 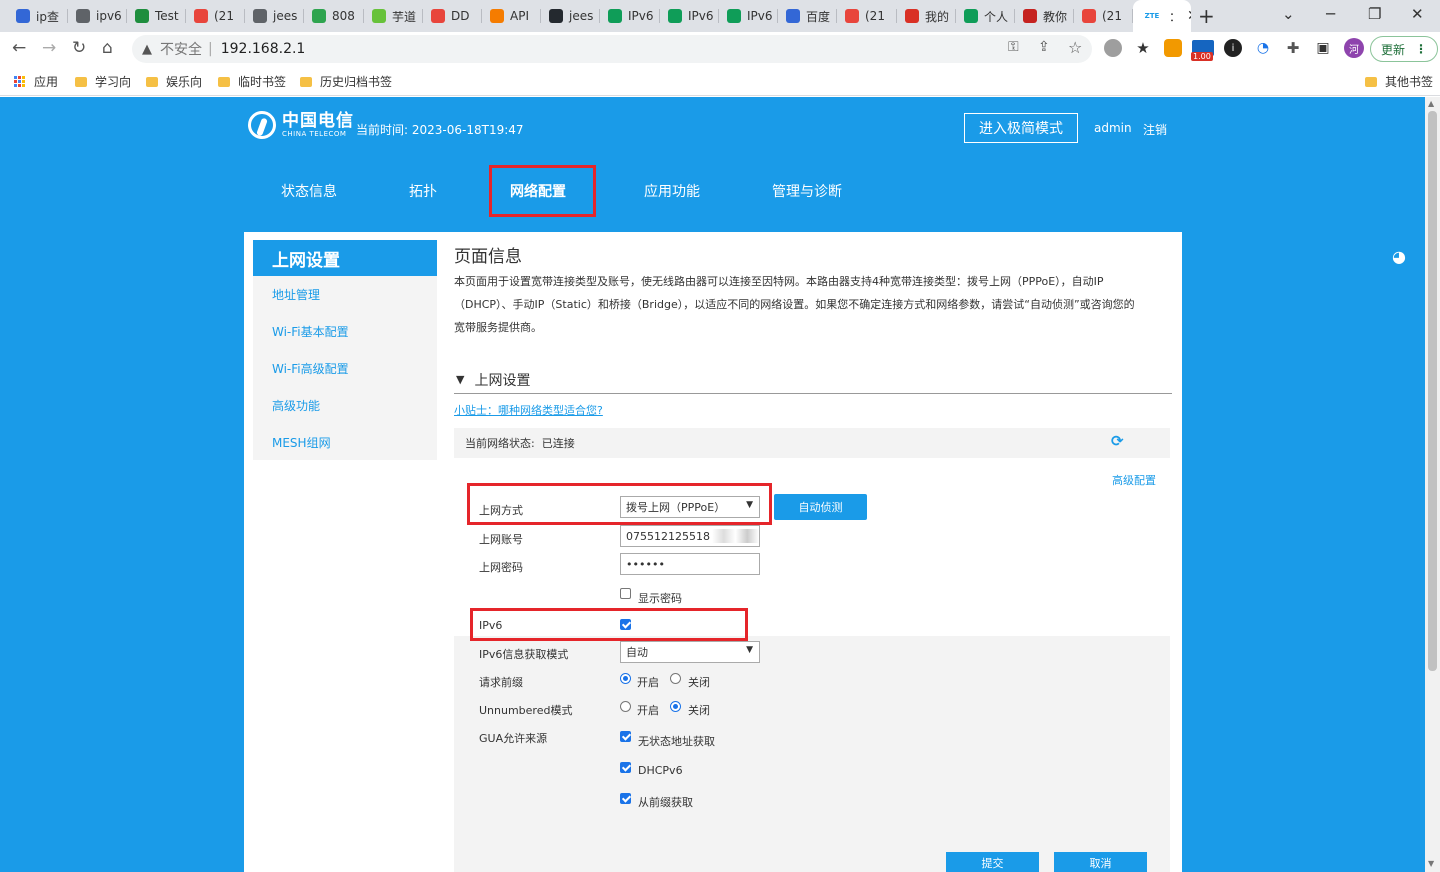 What do you see at coordinates (1263, 48) in the screenshot?
I see `chat-extension-icon: ◔` at bounding box center [1263, 48].